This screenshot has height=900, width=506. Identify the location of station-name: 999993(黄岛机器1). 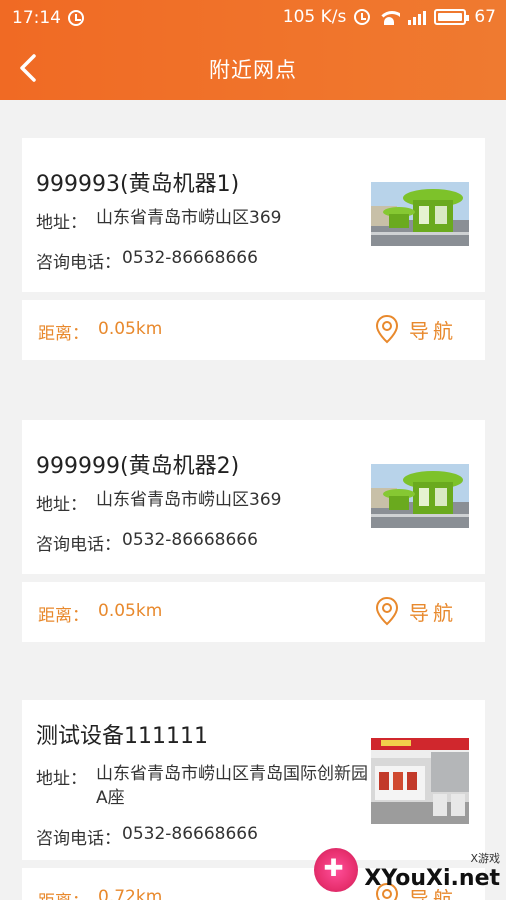
(138, 184).